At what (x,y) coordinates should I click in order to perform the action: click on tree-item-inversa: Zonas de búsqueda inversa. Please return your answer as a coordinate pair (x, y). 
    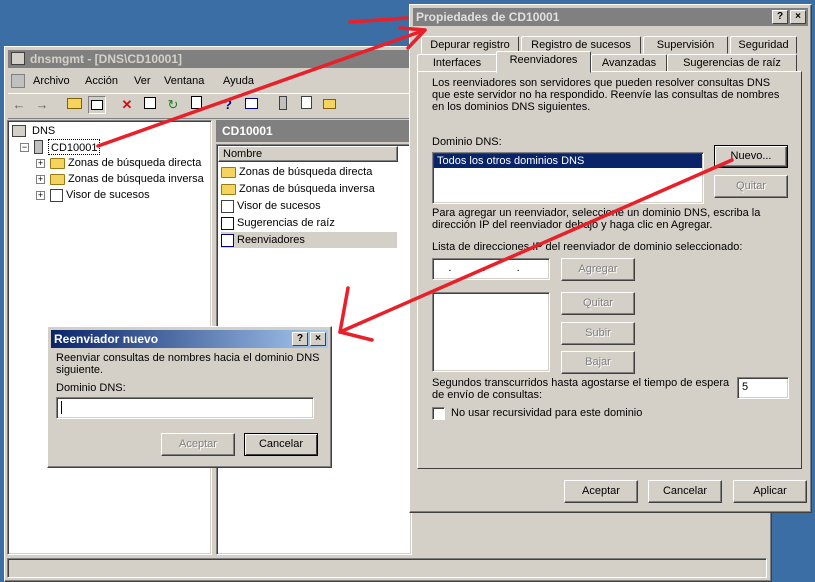
    Looking at the image, I should click on (127, 179).